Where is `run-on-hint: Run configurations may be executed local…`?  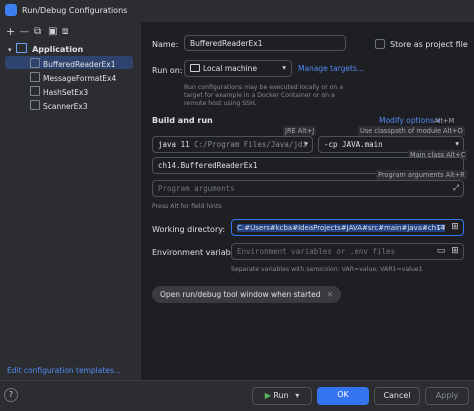 run-on-hint: Run configurations may be executed local… is located at coordinates (264, 95).